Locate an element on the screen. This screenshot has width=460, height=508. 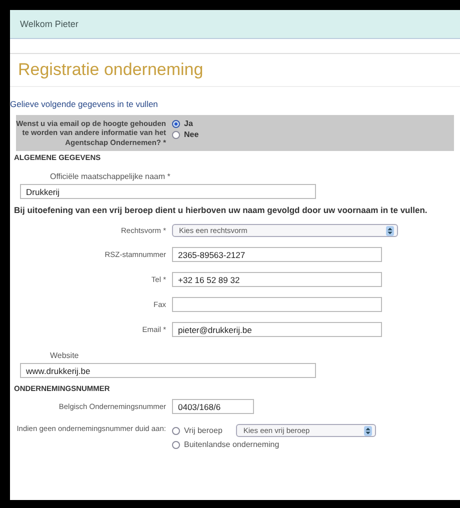
radio-label: Vrij beroep is located at coordinates (203, 431).